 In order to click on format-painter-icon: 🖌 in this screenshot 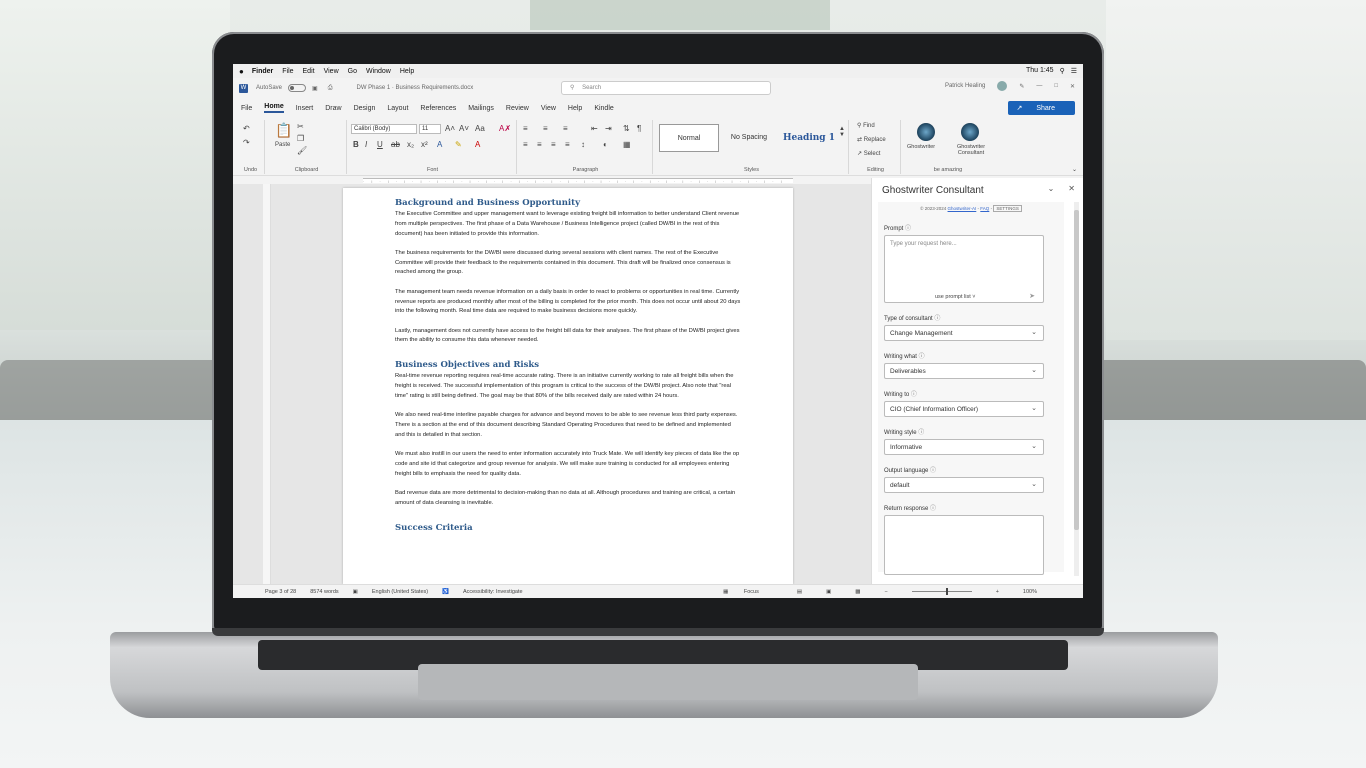, I will do `click(302, 150)`.